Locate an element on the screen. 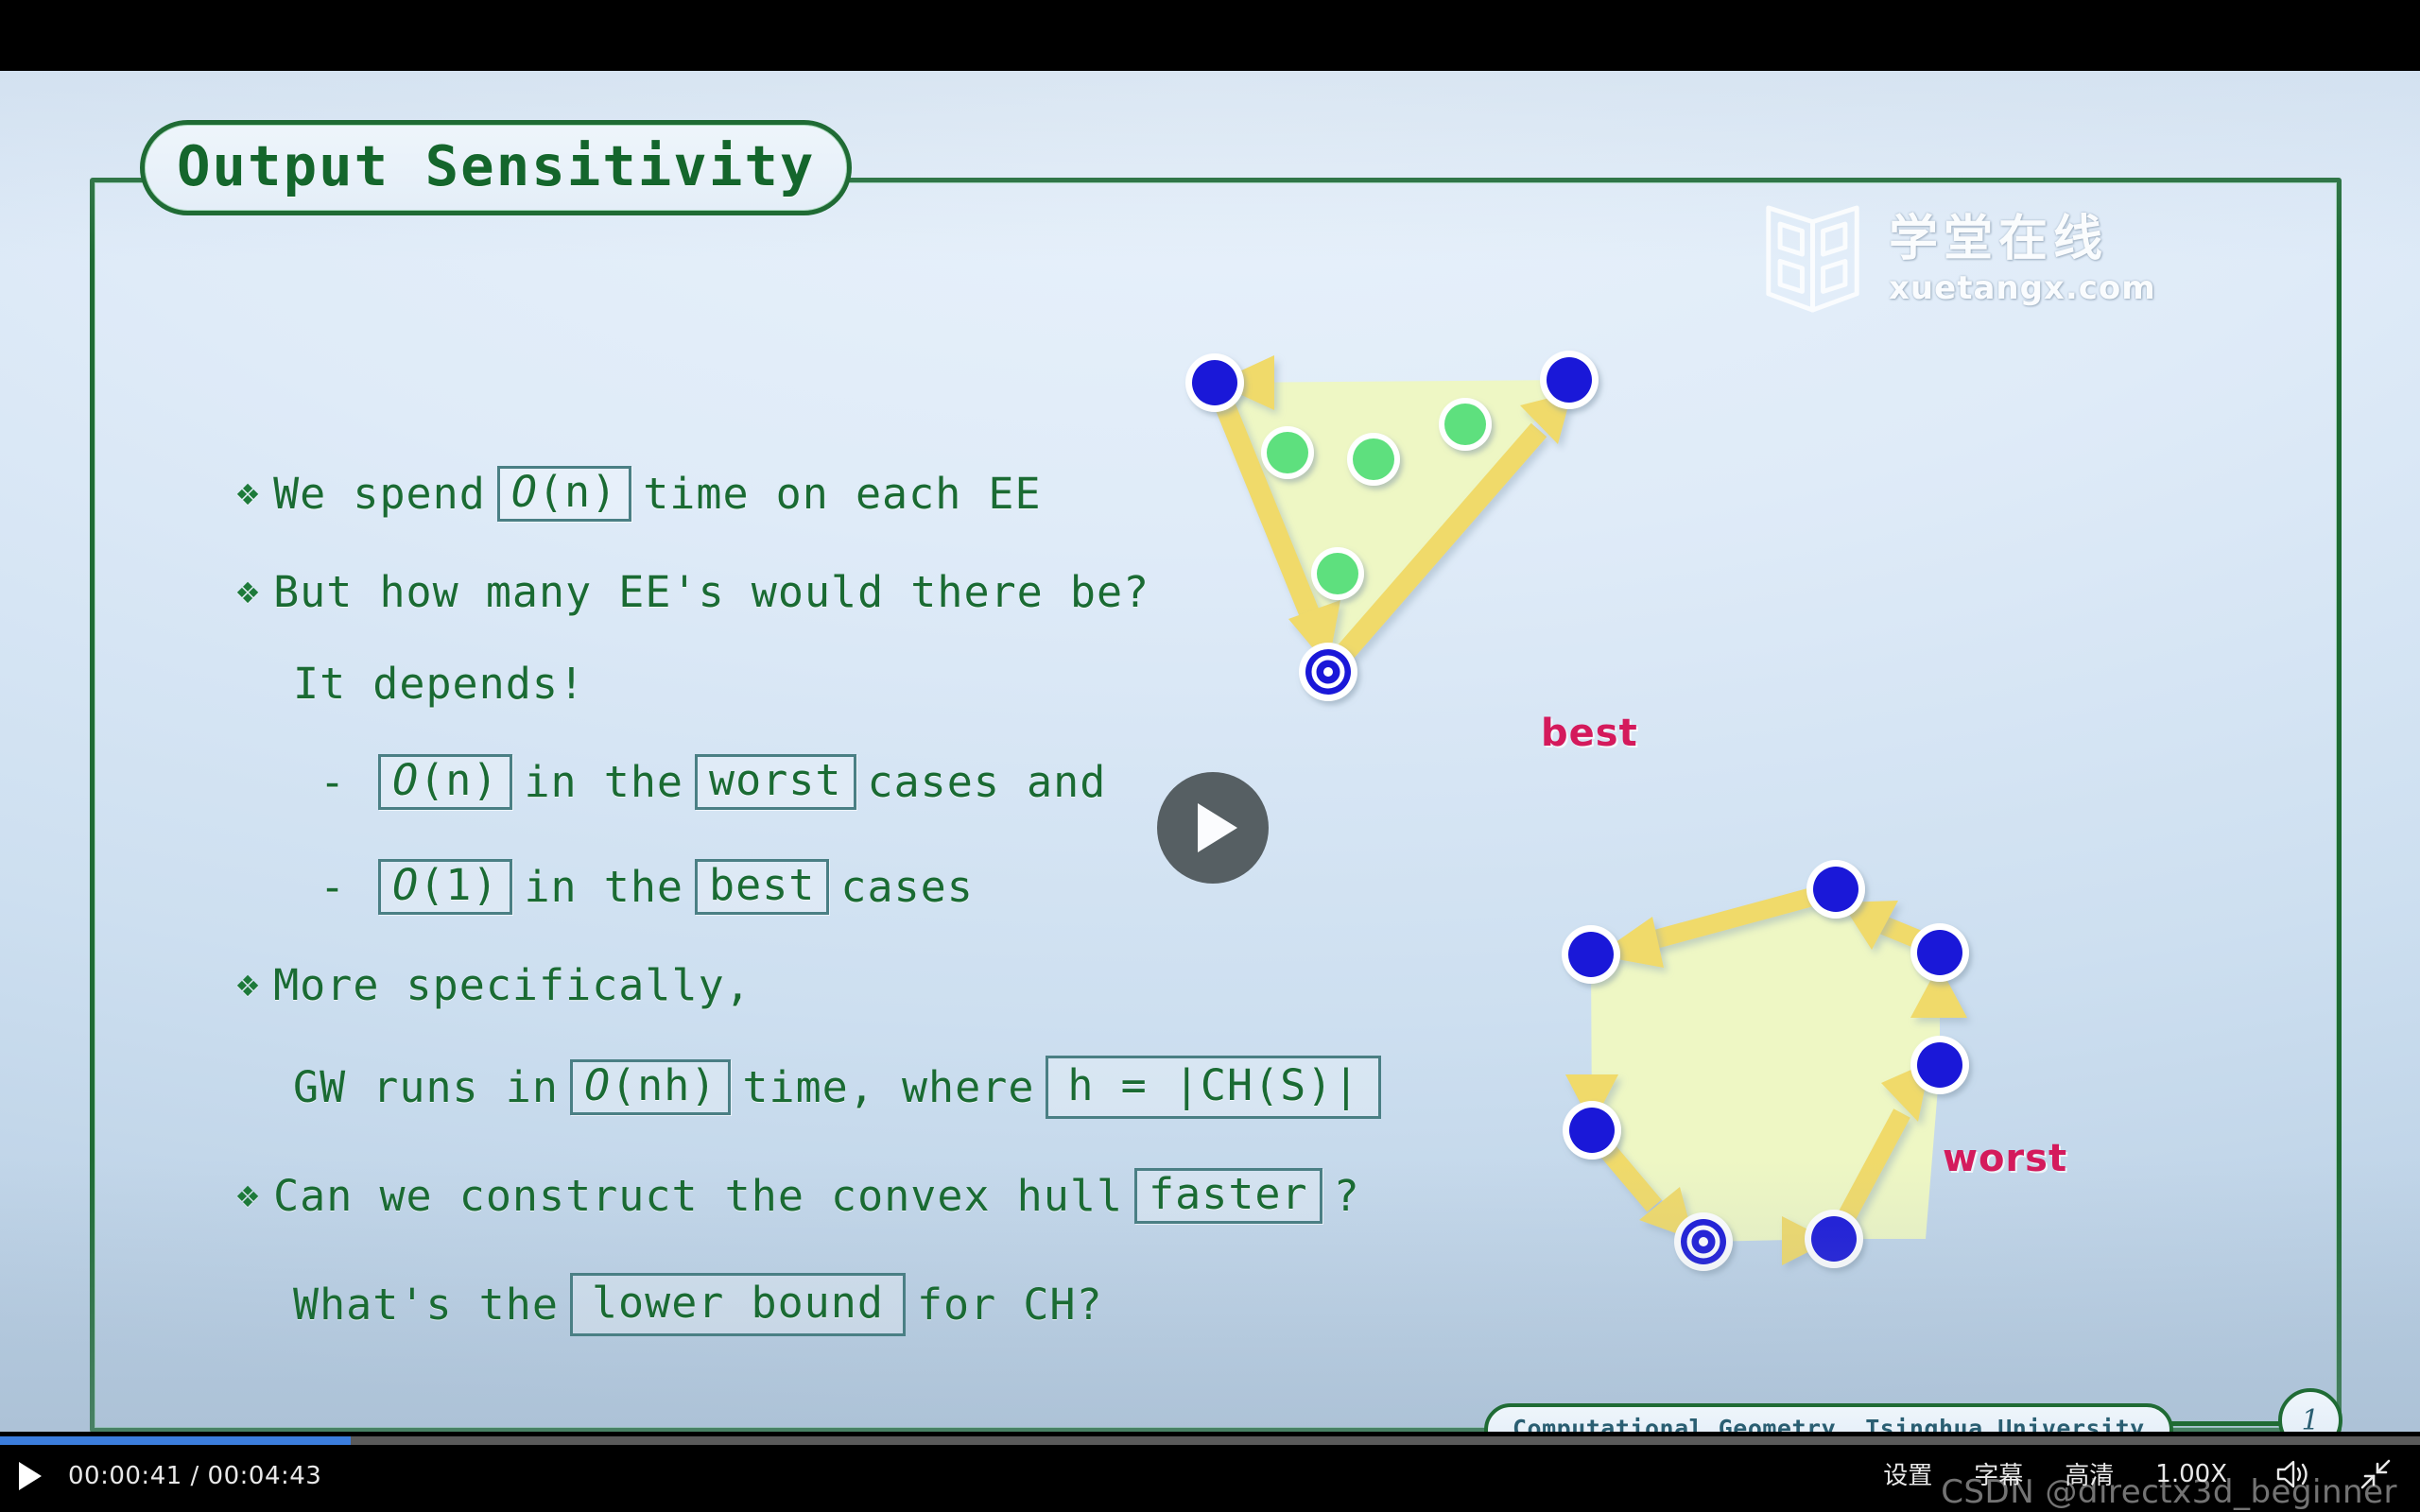 The image size is (2420, 1512). bullet-text: for CH? is located at coordinates (1009, 1305).